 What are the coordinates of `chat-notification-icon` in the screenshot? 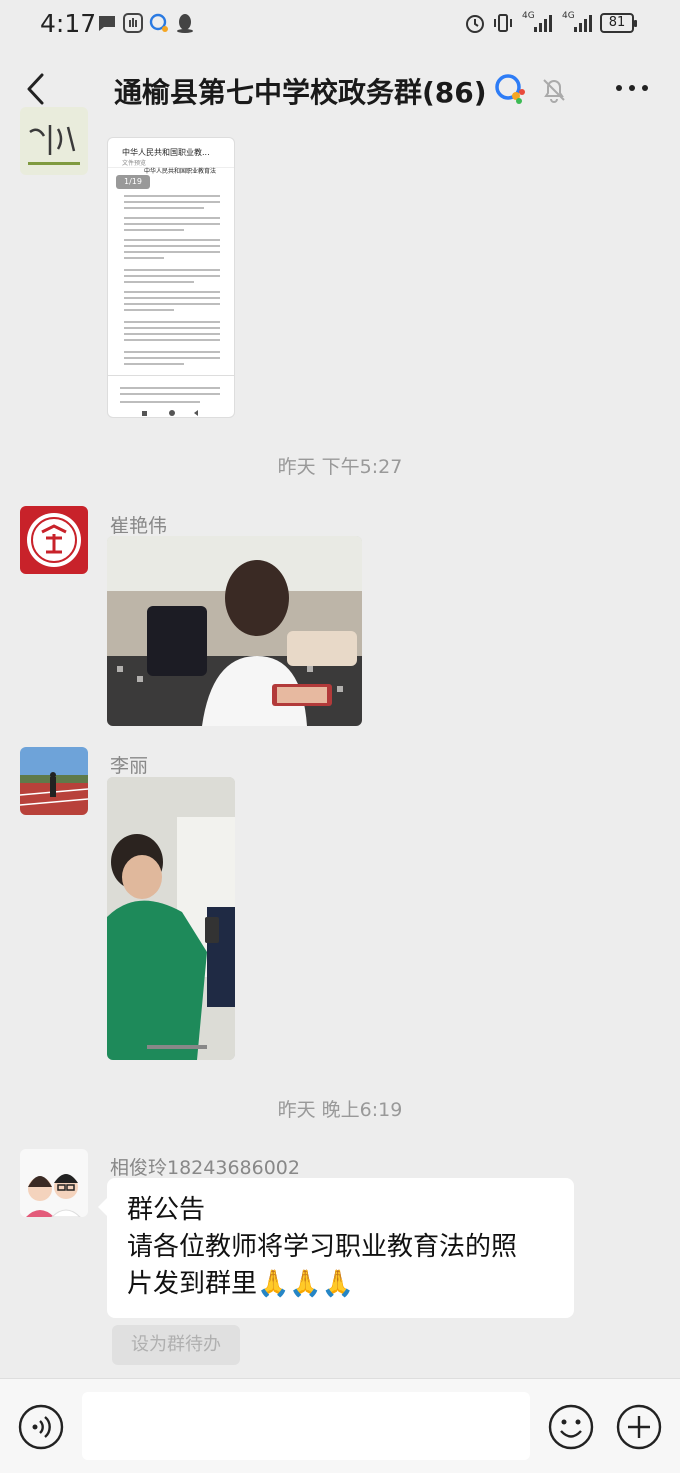 It's located at (107, 23).